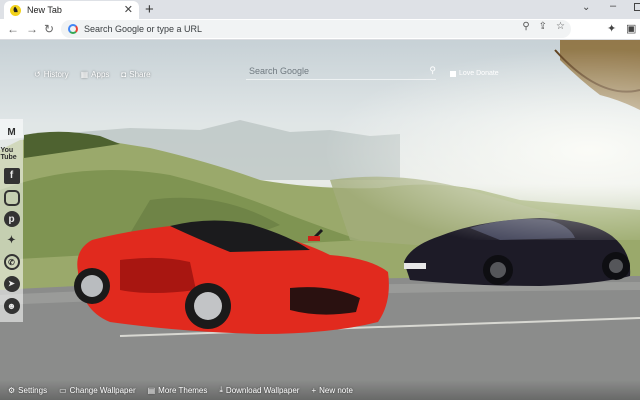  I want to click on youtube-icon: You Tube, so click(12, 154).